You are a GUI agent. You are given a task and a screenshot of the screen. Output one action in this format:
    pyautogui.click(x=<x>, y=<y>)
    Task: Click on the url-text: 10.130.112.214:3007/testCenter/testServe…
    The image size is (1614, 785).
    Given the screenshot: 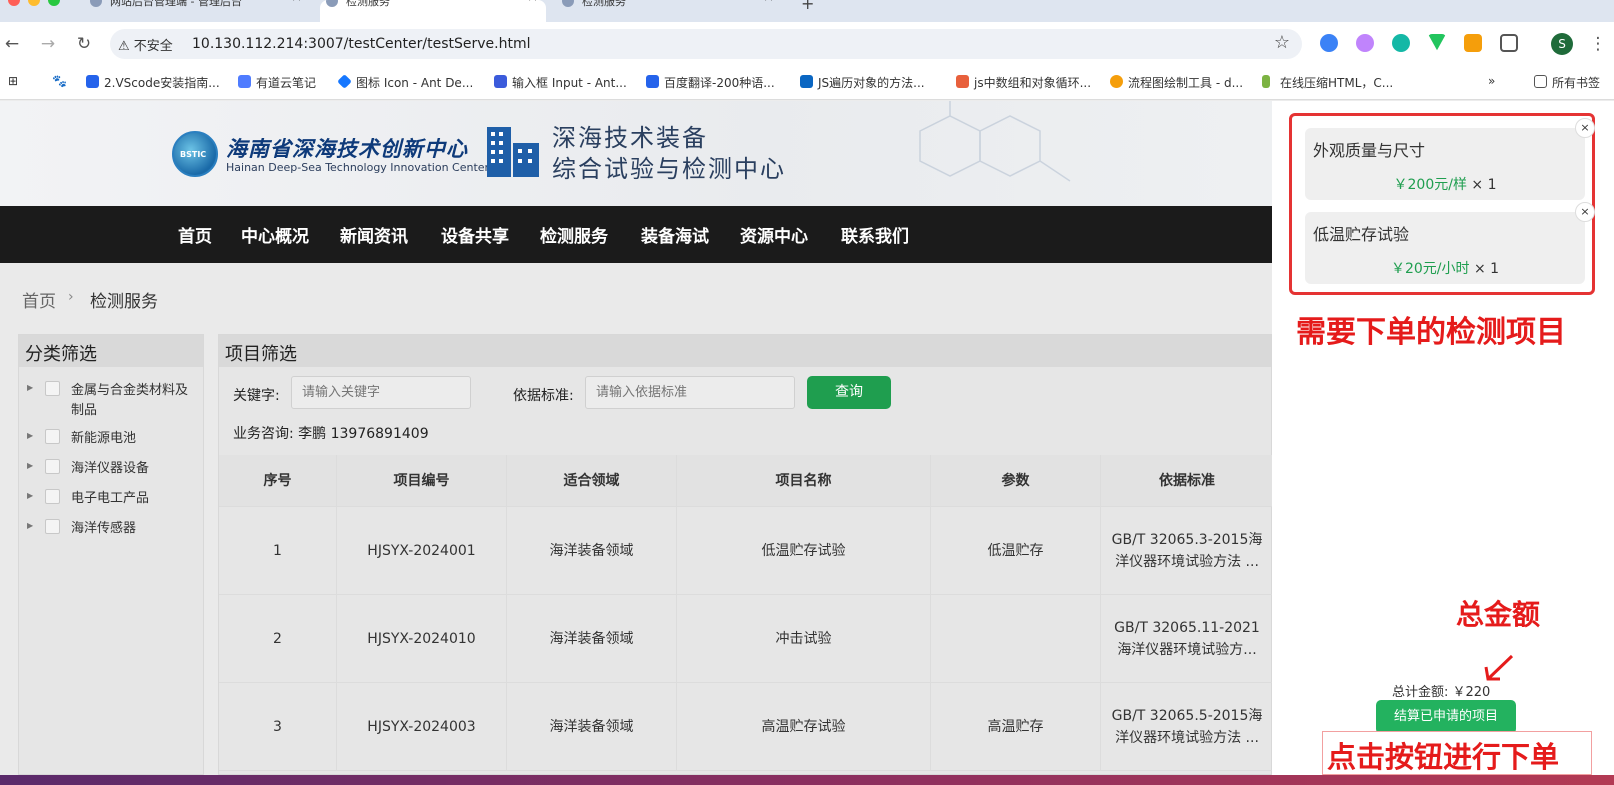 What is the action you would take?
    pyautogui.click(x=361, y=44)
    